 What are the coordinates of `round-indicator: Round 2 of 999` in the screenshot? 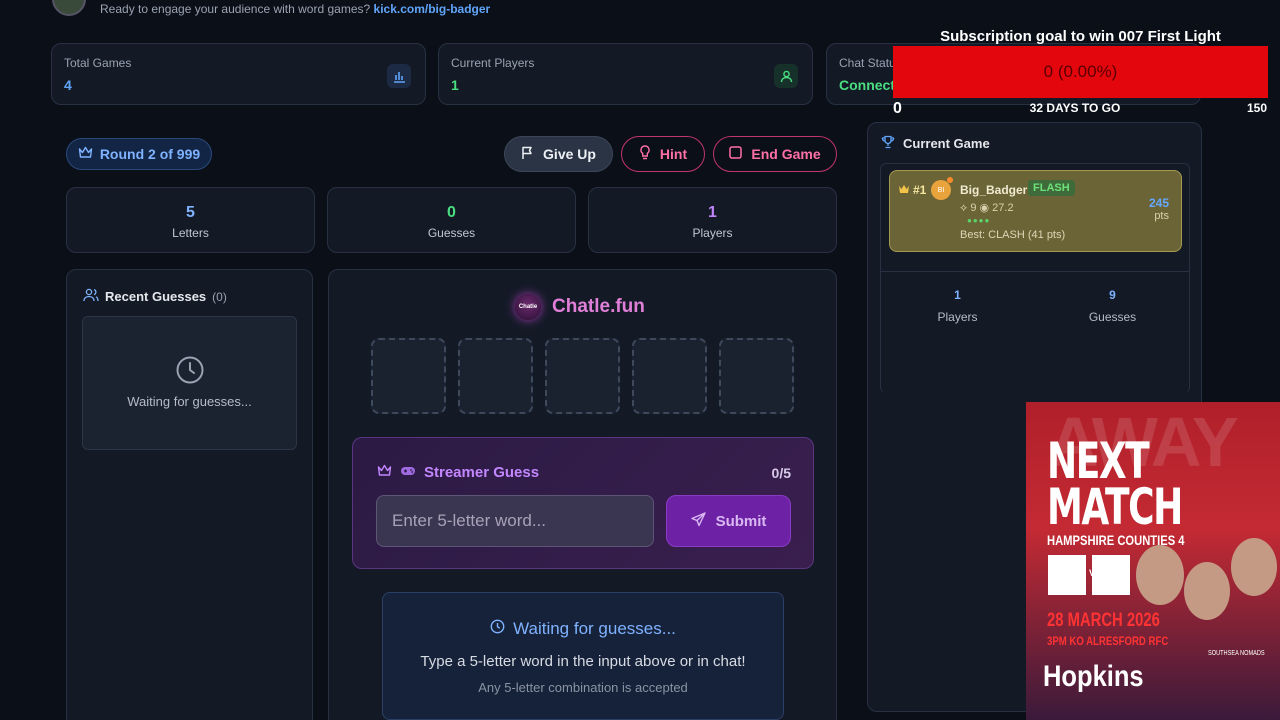 It's located at (139, 154).